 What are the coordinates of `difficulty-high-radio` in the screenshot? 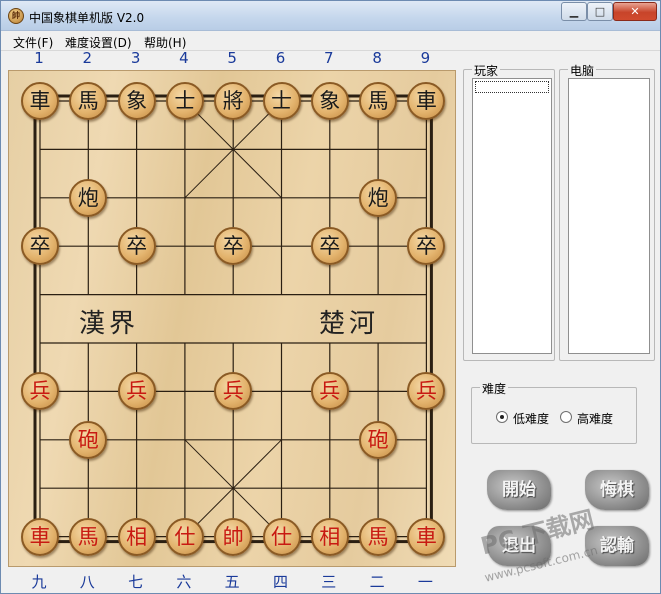 It's located at (566, 417).